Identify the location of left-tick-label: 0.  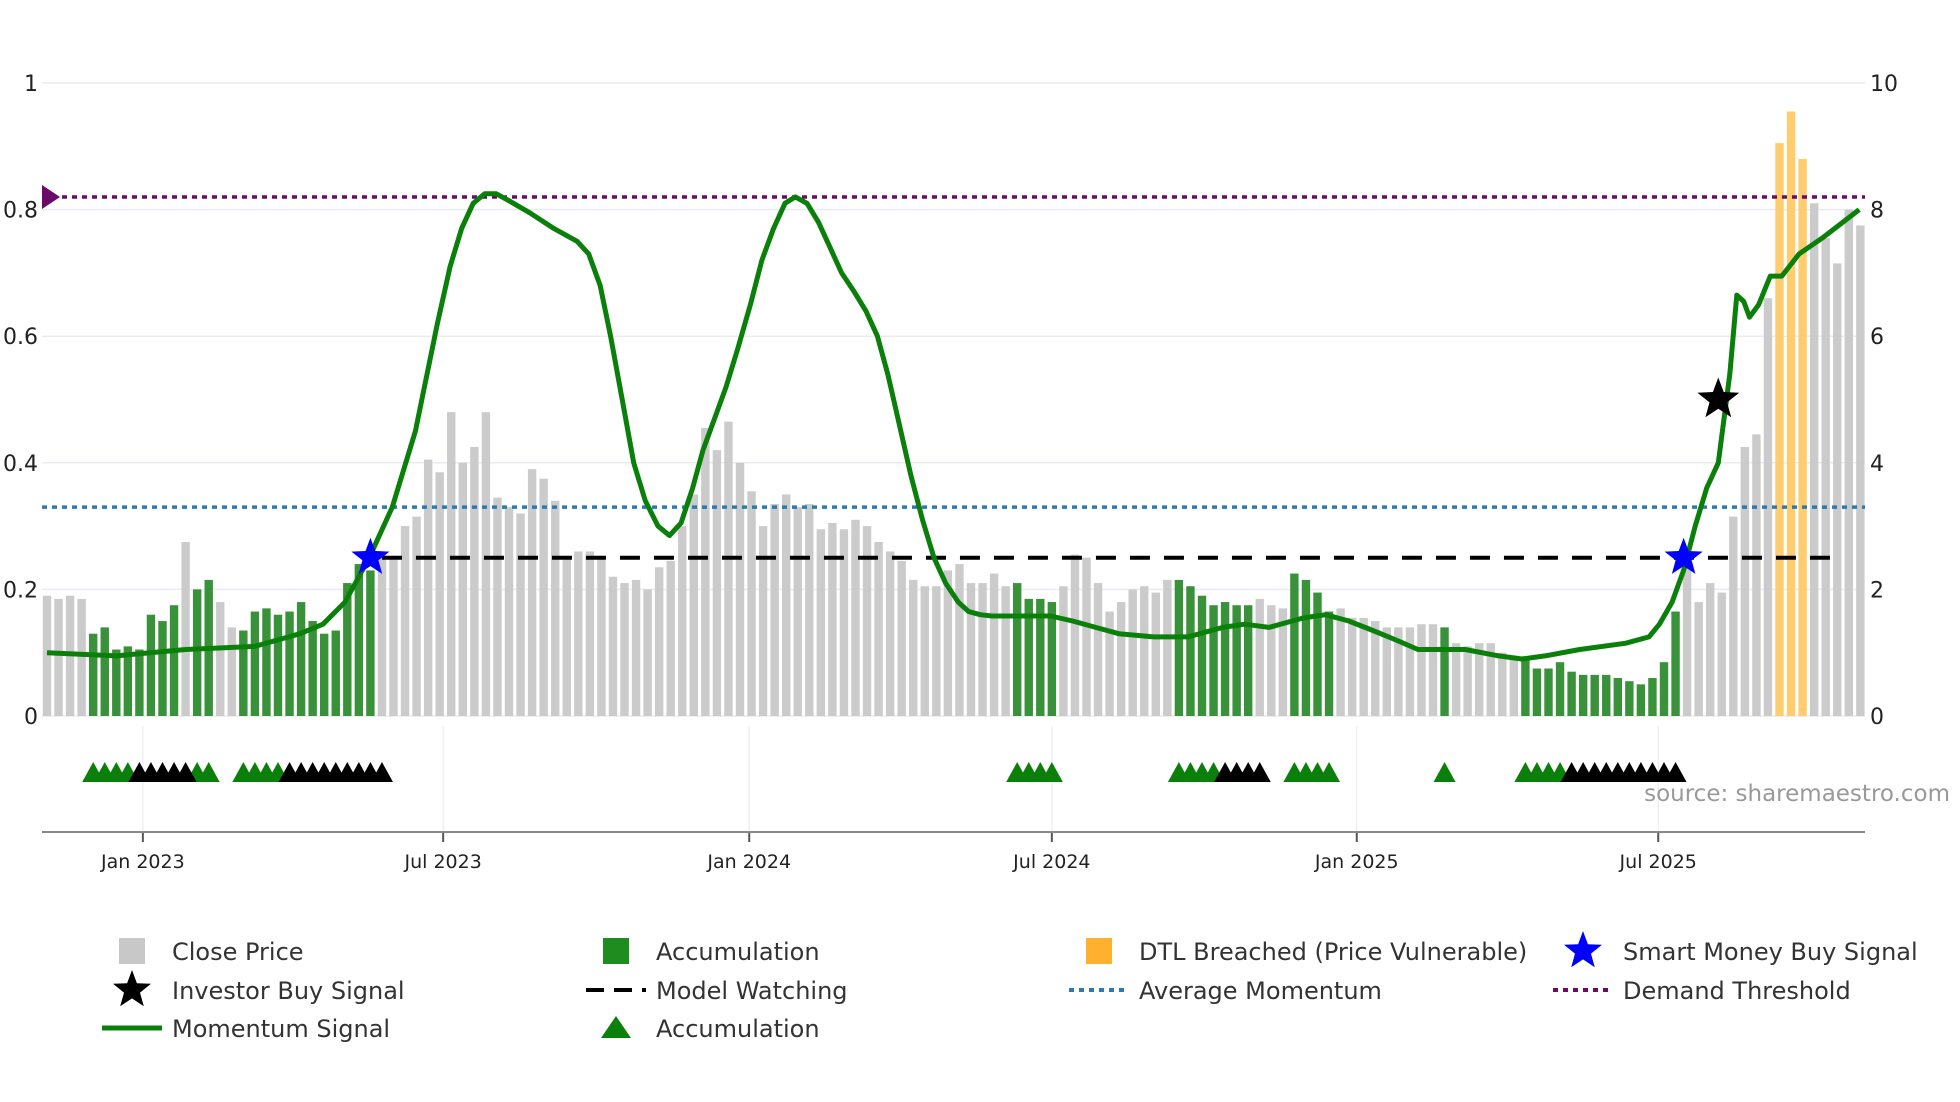
(31, 717).